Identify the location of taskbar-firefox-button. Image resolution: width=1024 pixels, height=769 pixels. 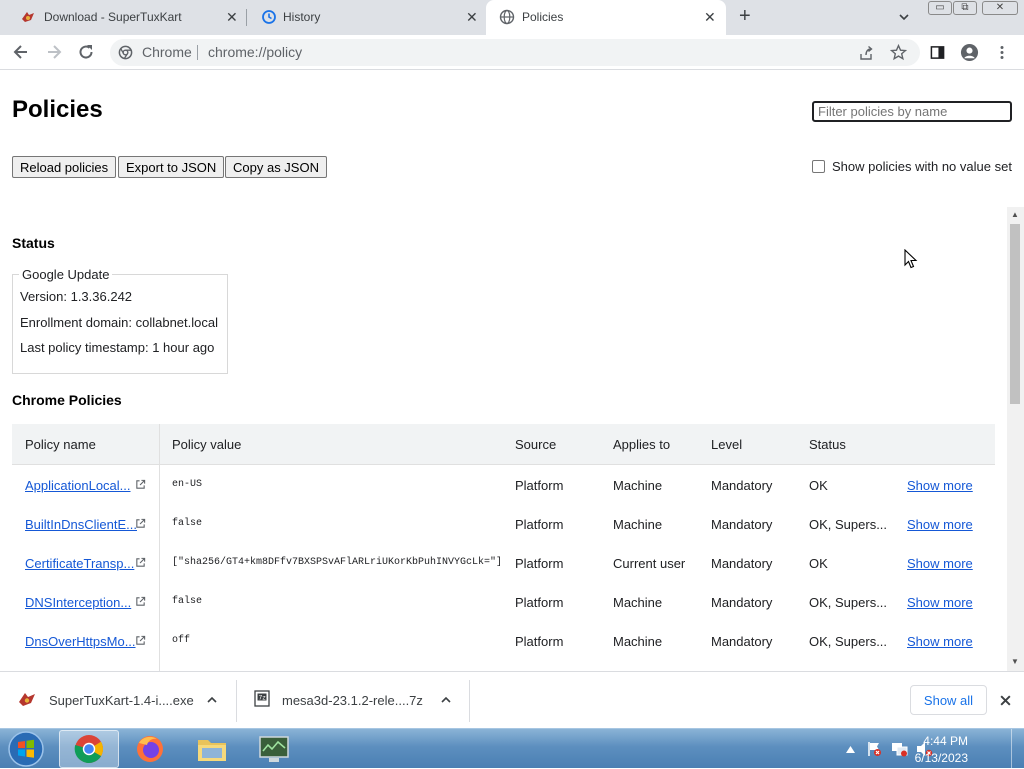
(151, 749).